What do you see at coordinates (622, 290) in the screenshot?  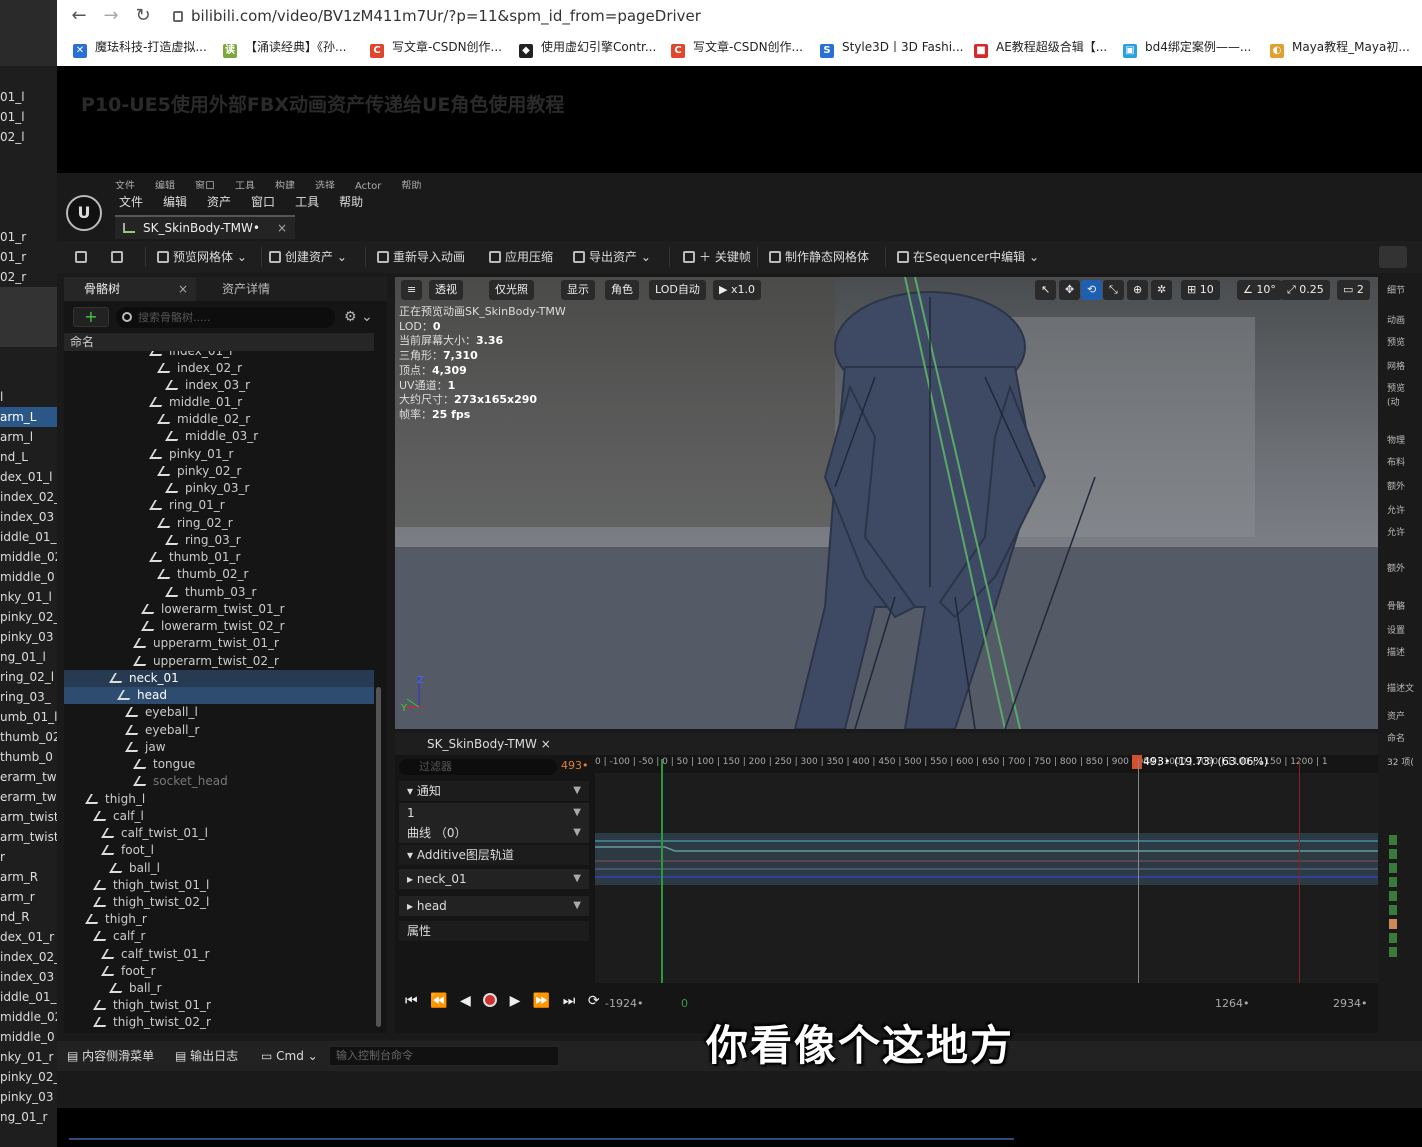 I see `viewport-button: 角色` at bounding box center [622, 290].